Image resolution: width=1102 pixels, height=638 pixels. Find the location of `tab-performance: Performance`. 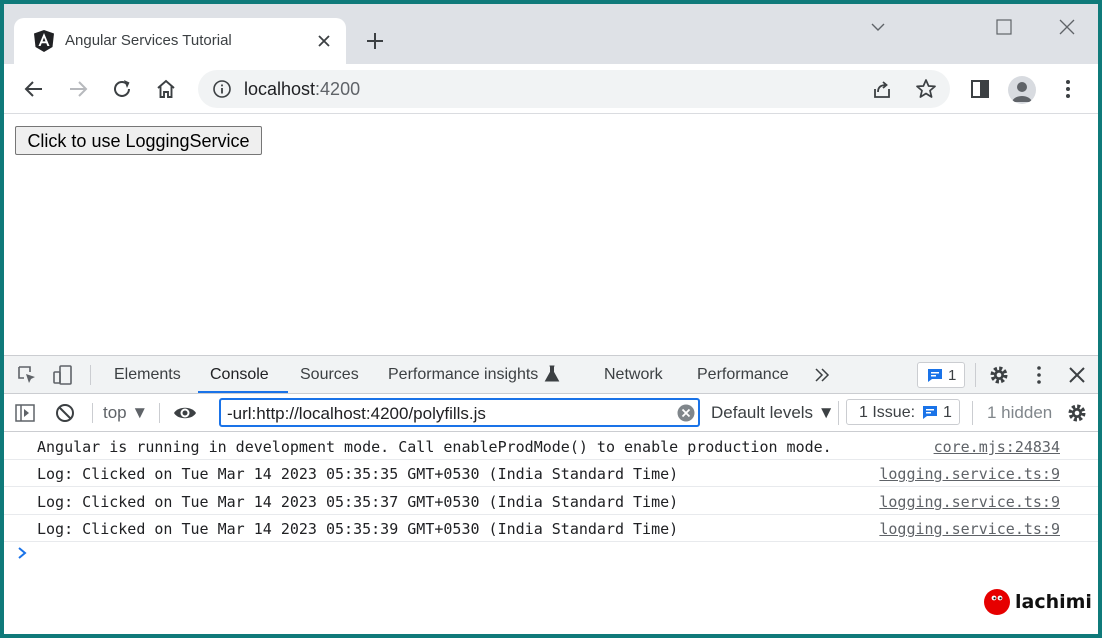

tab-performance: Performance is located at coordinates (743, 375).